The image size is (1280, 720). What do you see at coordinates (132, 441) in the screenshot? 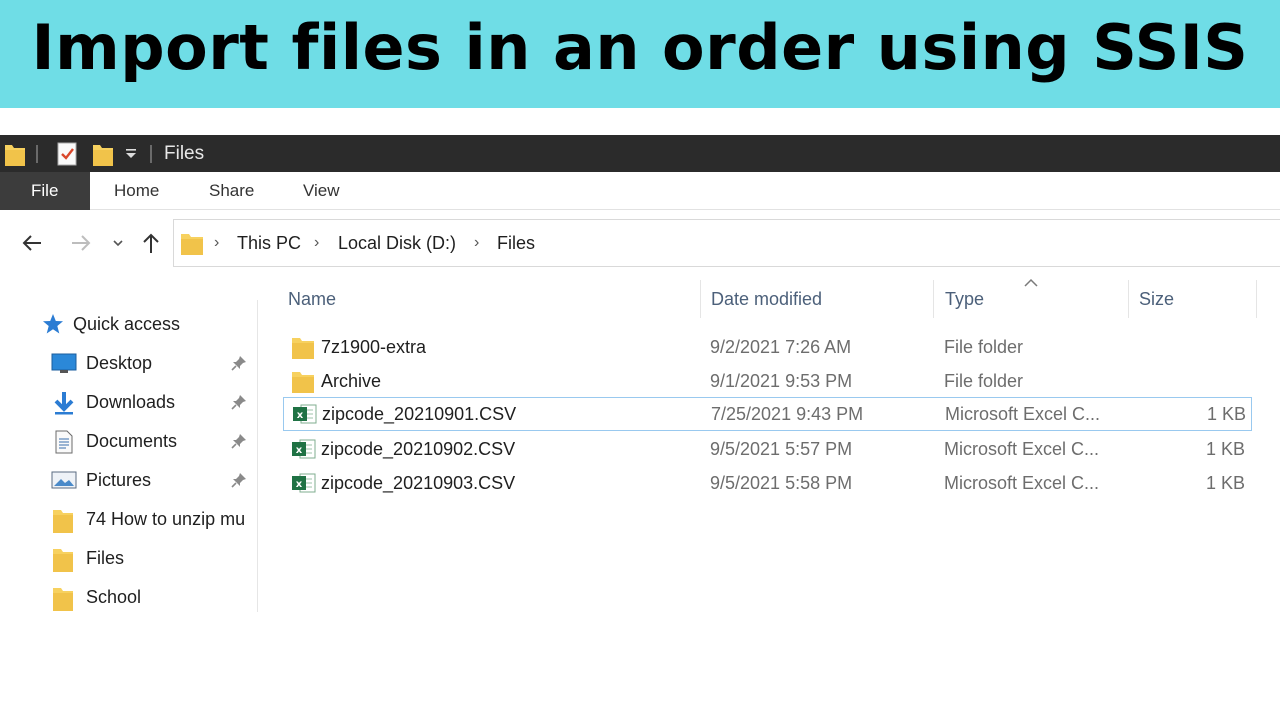
I see `sidebar-item-label: Documents` at bounding box center [132, 441].